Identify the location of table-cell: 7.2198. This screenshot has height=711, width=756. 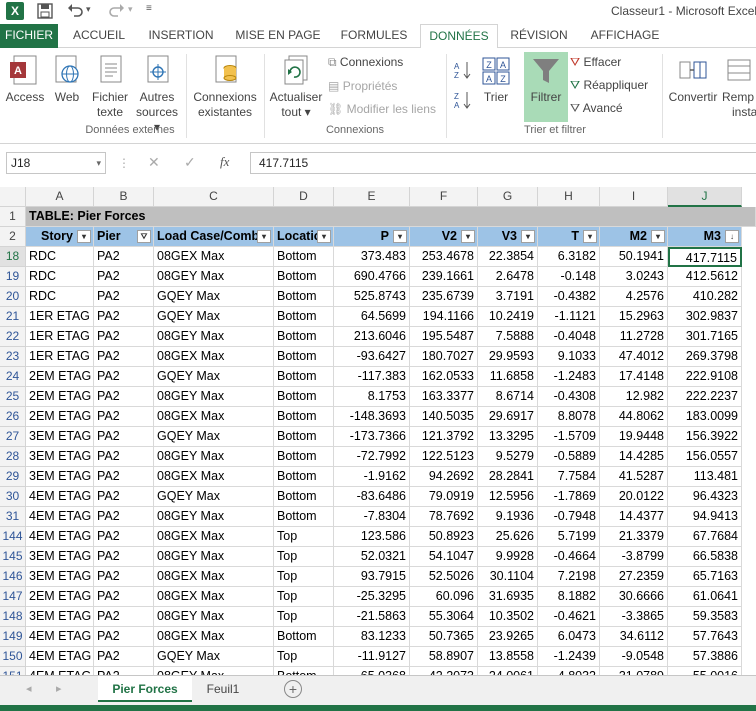
(569, 577).